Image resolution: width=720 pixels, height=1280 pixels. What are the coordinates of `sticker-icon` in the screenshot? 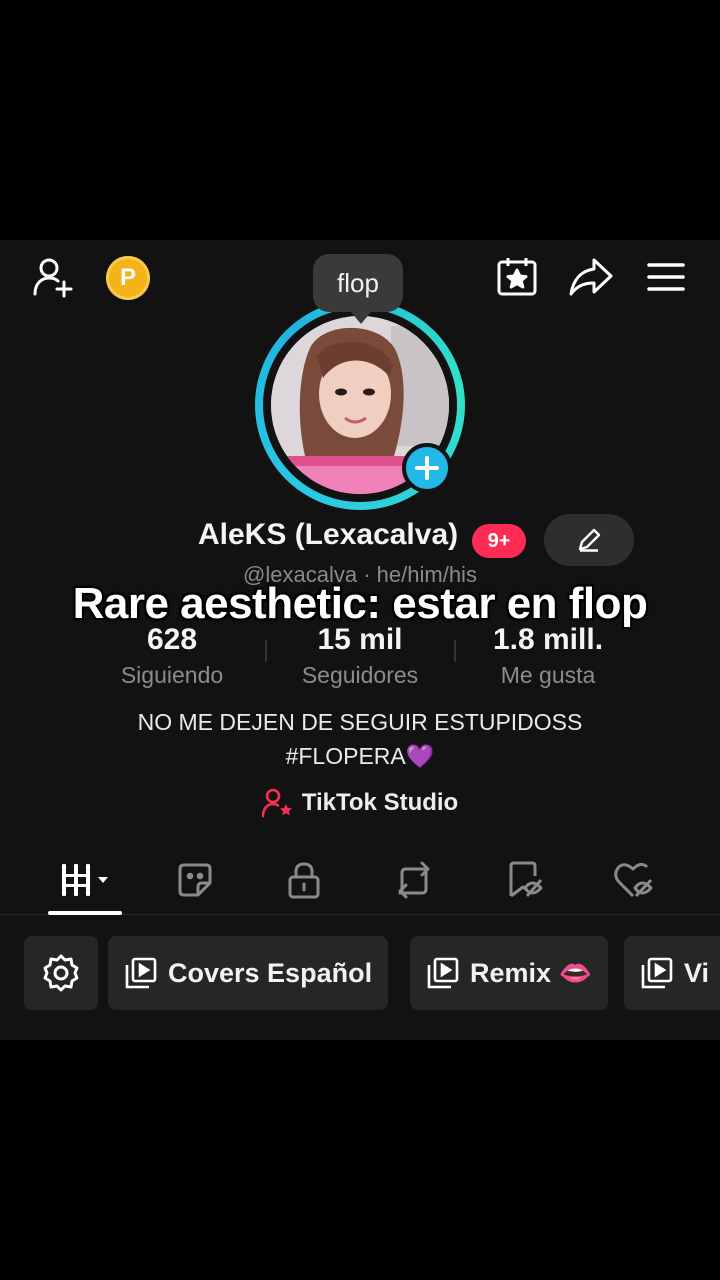 It's located at (195, 880).